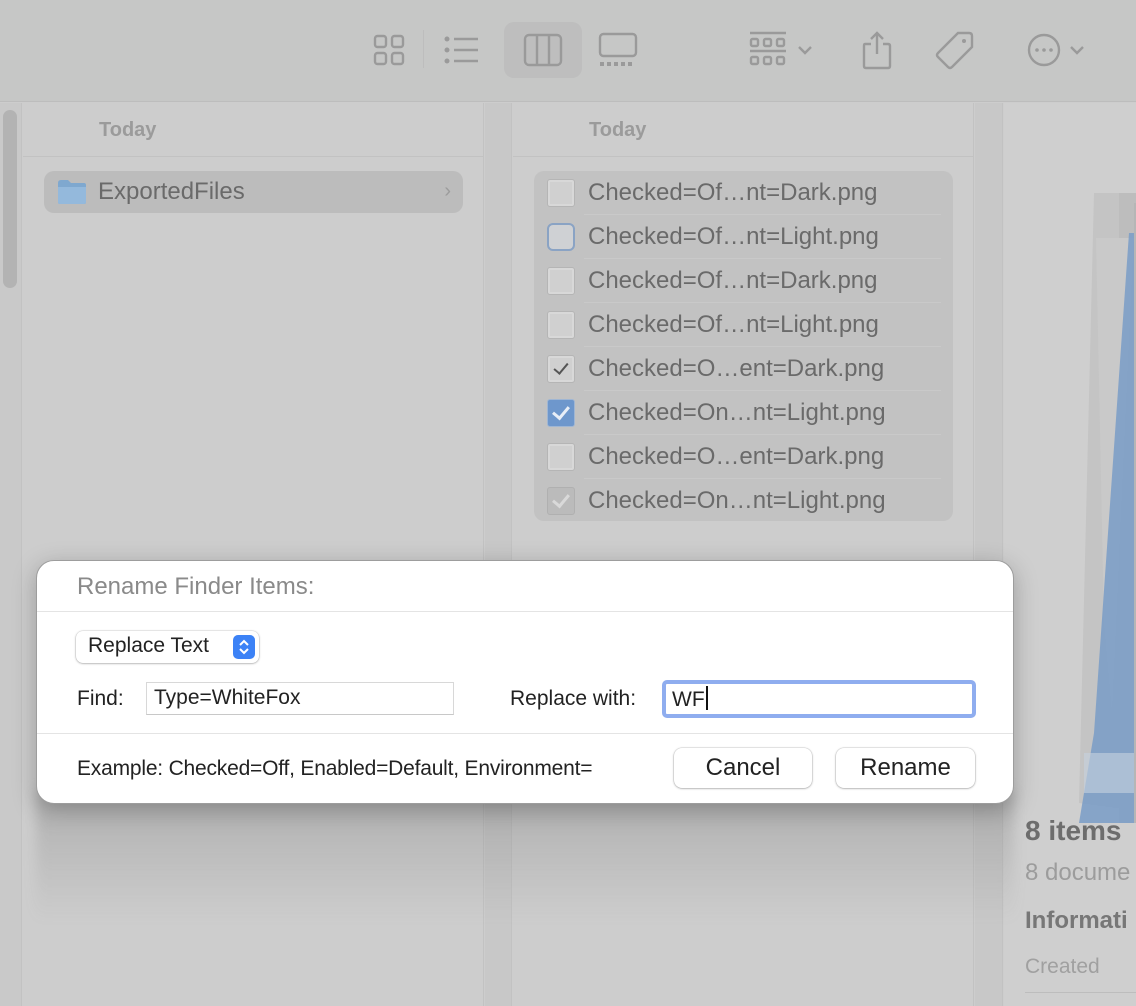 This screenshot has width=1136, height=1006. What do you see at coordinates (561, 413) in the screenshot?
I see `checked-blue-checkbox-thumbnail-icon` at bounding box center [561, 413].